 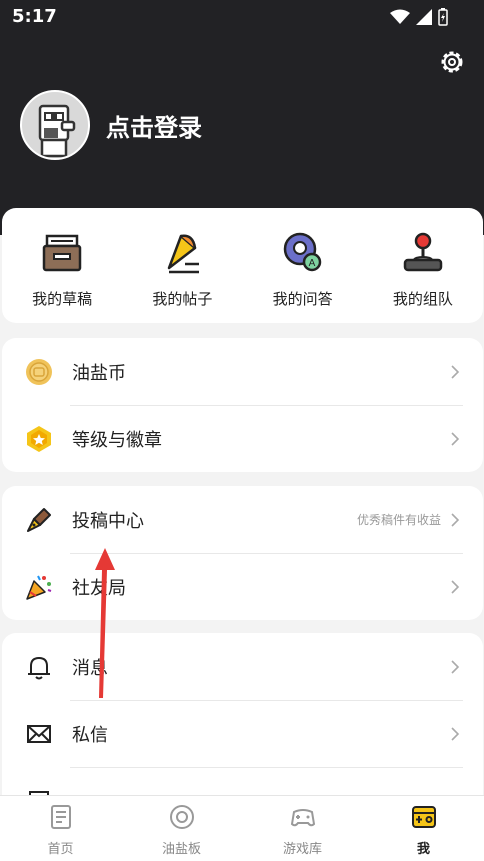 I want to click on status-bar: 5:17, so click(x=242, y=17).